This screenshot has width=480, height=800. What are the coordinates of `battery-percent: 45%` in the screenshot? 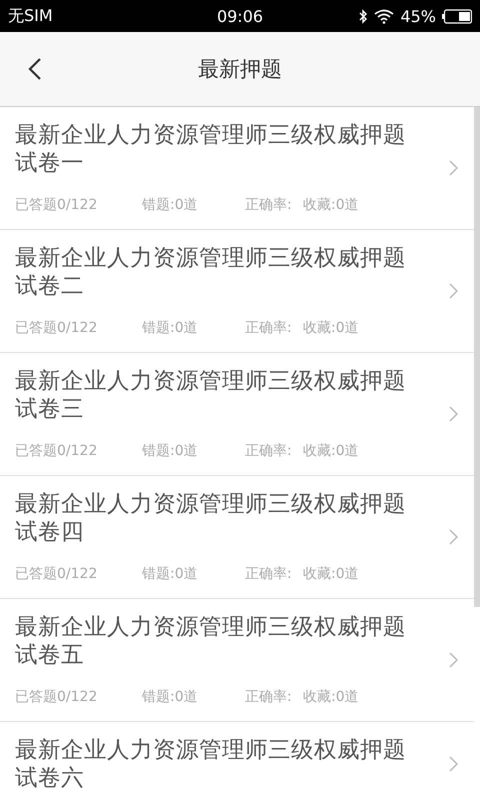 It's located at (418, 16).